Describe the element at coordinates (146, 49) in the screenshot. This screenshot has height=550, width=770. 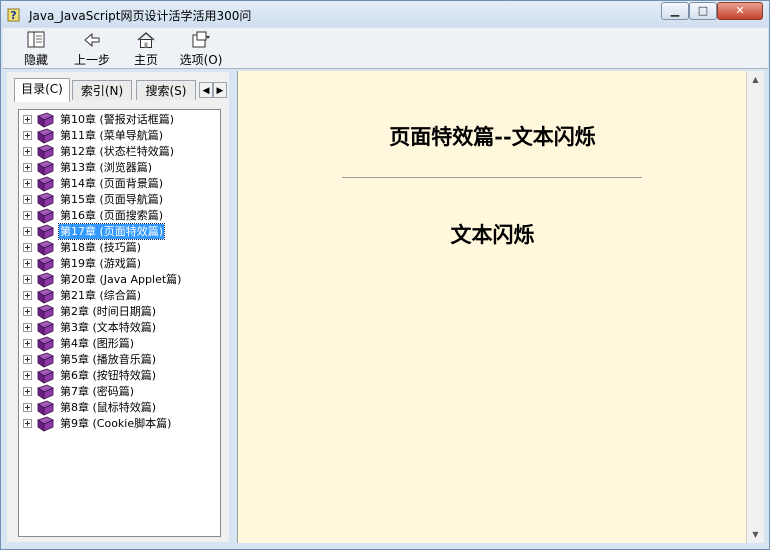
I see `home-button: 主页` at that location.